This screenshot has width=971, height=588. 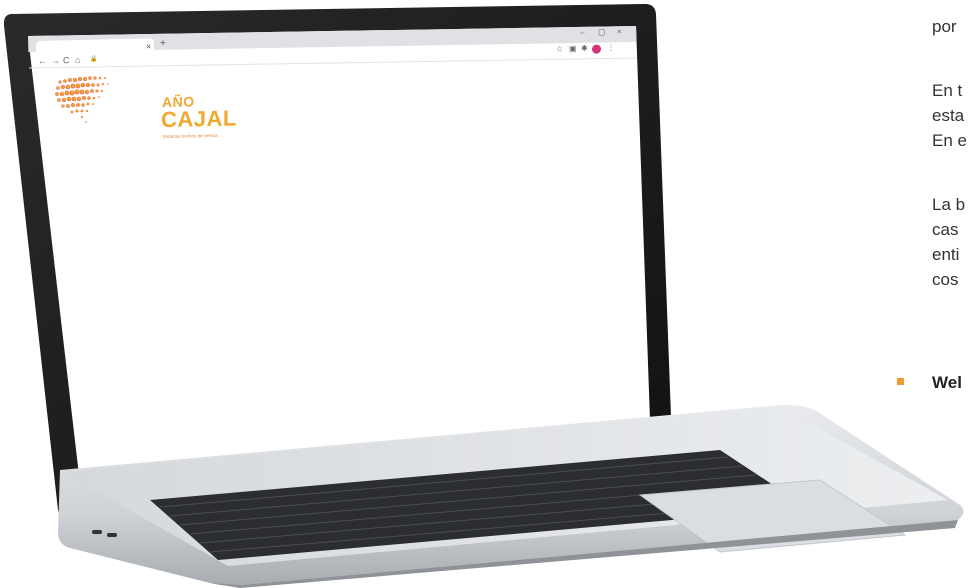 What do you see at coordinates (582, 32) in the screenshot?
I see `minimize-button: –` at bounding box center [582, 32].